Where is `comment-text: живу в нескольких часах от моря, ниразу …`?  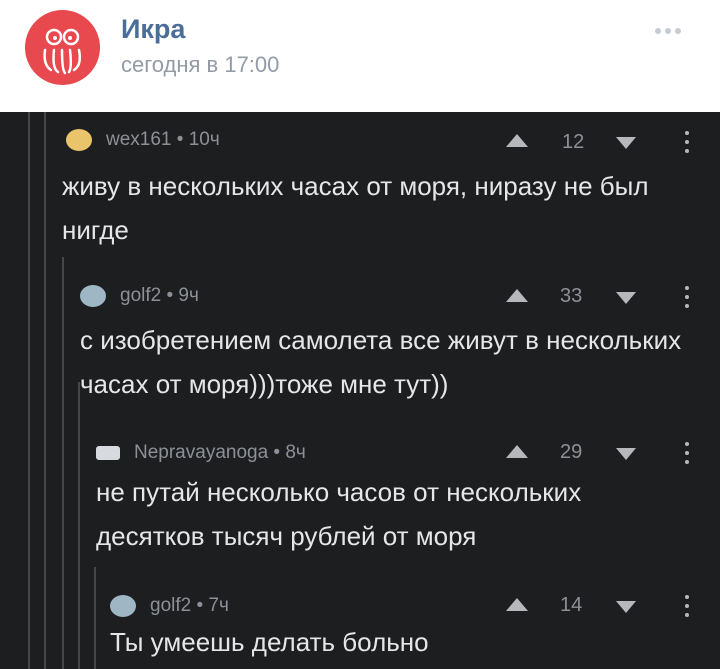 comment-text: живу в нескольких часах от моря, ниразу … is located at coordinates (355, 208).